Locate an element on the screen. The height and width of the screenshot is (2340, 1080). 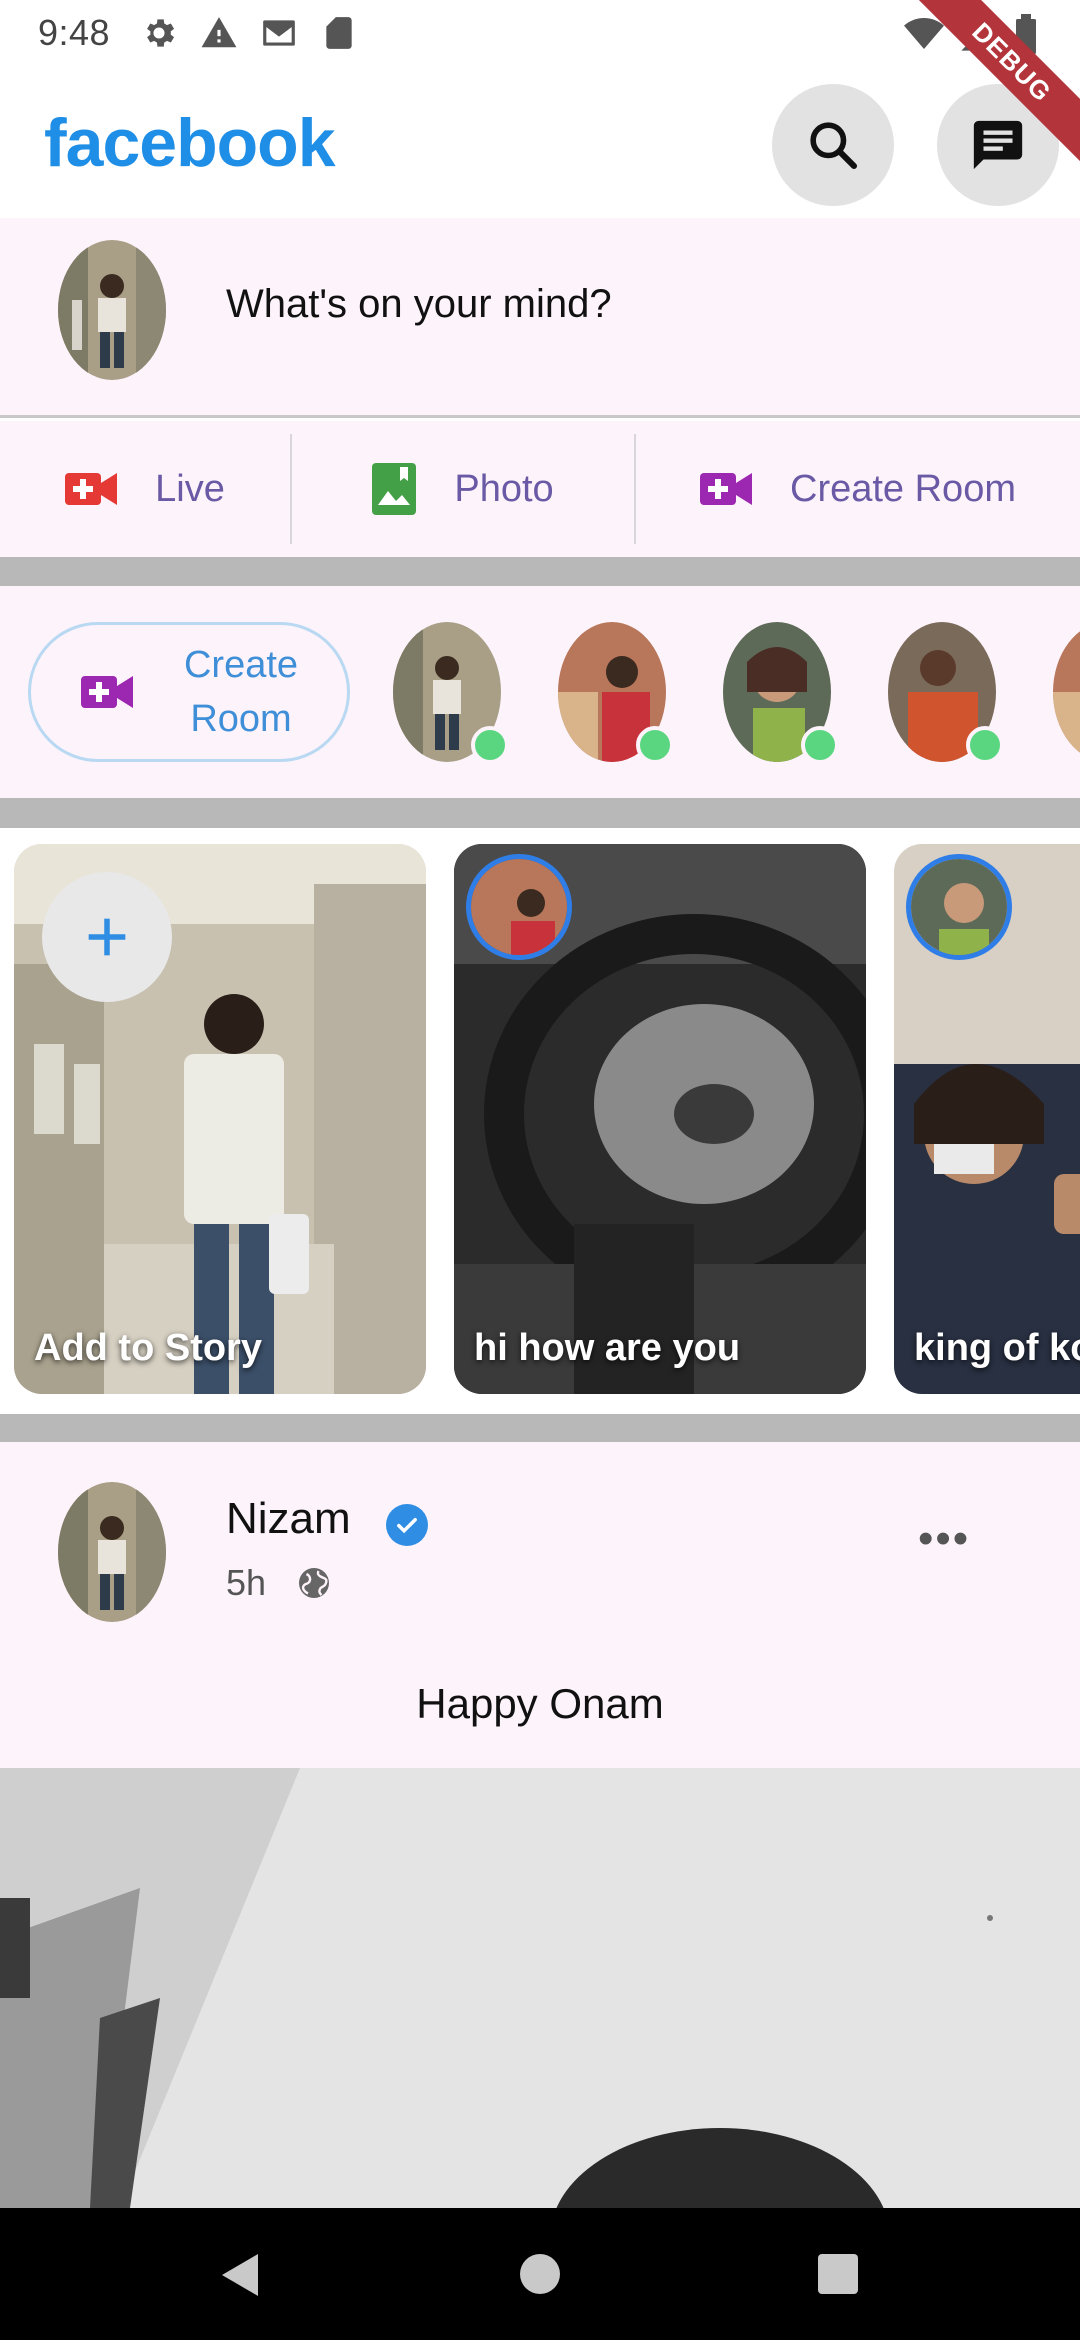
story-card: king of ko is located at coordinates (987, 1119).